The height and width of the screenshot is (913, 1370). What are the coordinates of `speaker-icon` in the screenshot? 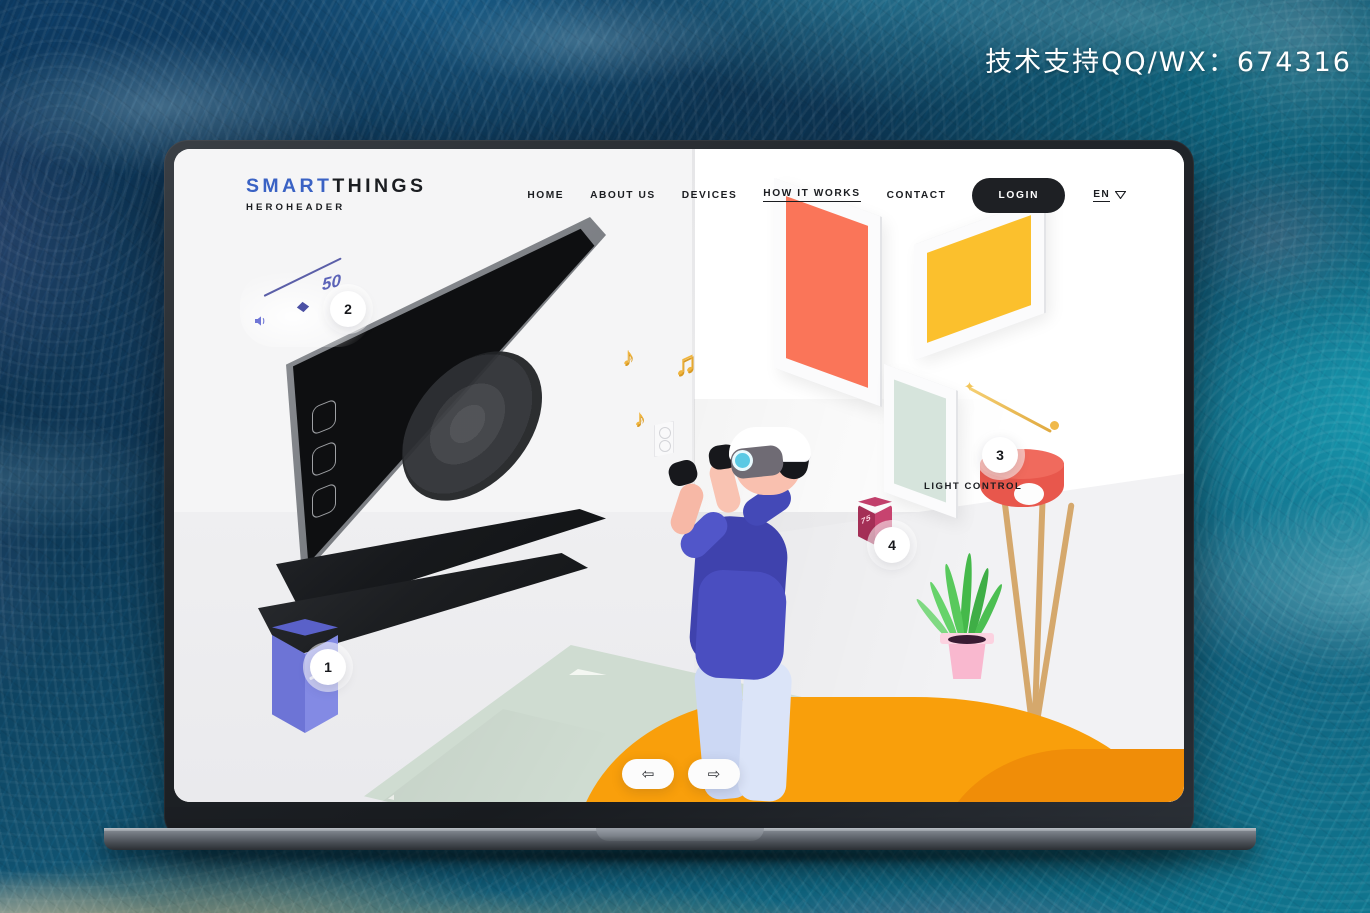 It's located at (260, 321).